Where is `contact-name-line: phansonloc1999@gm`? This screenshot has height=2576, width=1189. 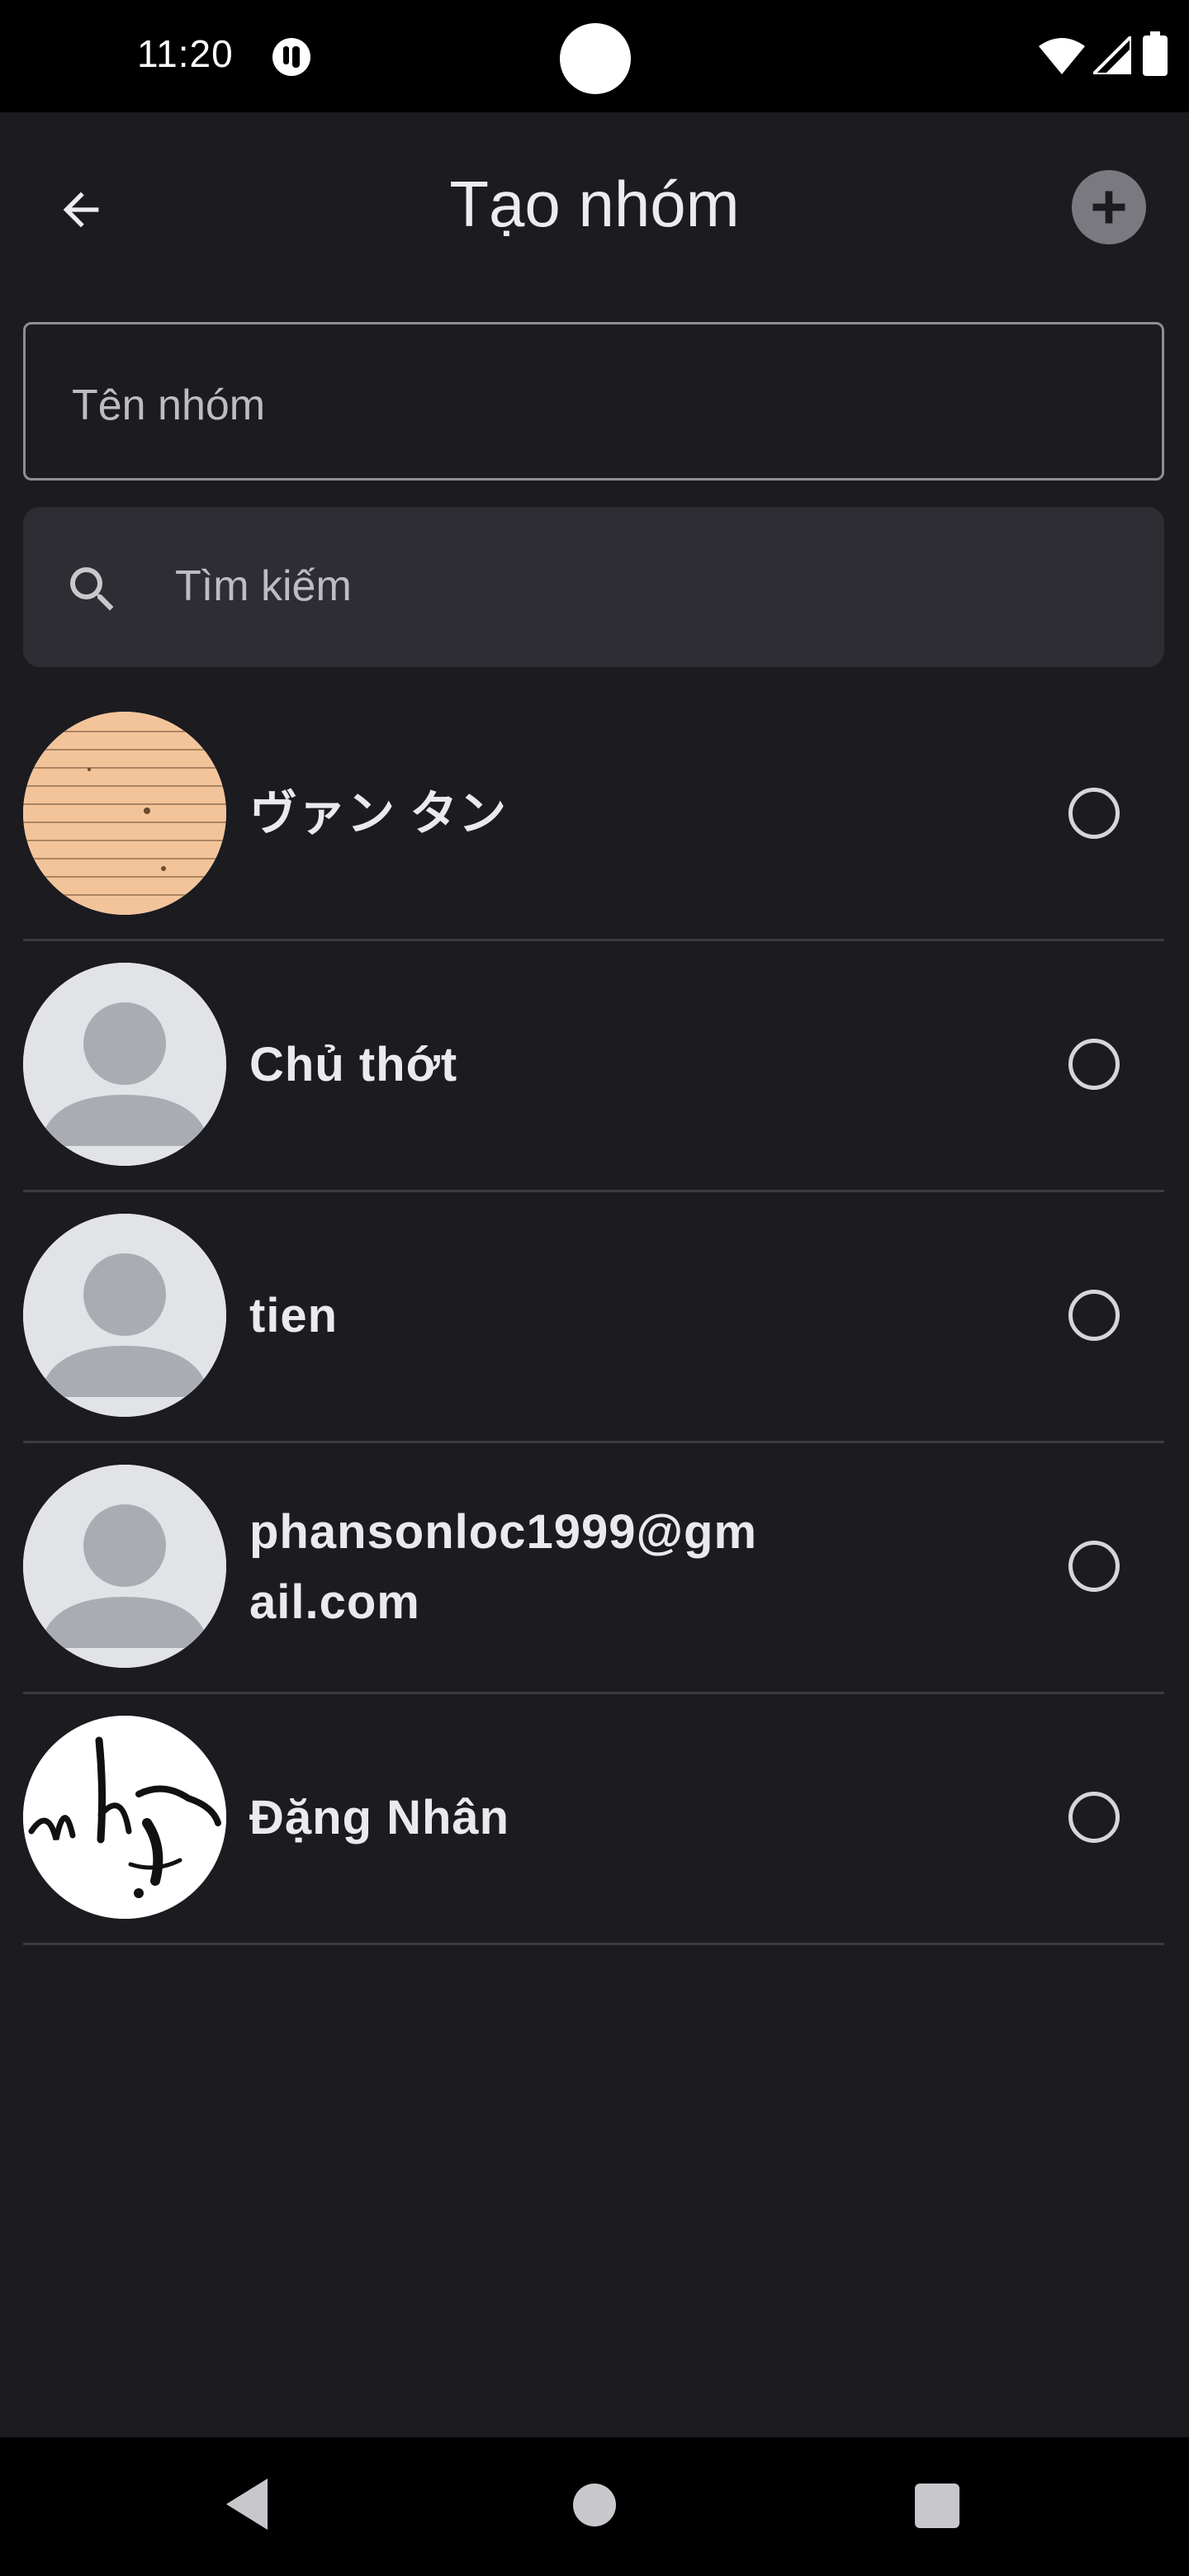
contact-name-line: phansonloc1999@gm is located at coordinates (503, 1532).